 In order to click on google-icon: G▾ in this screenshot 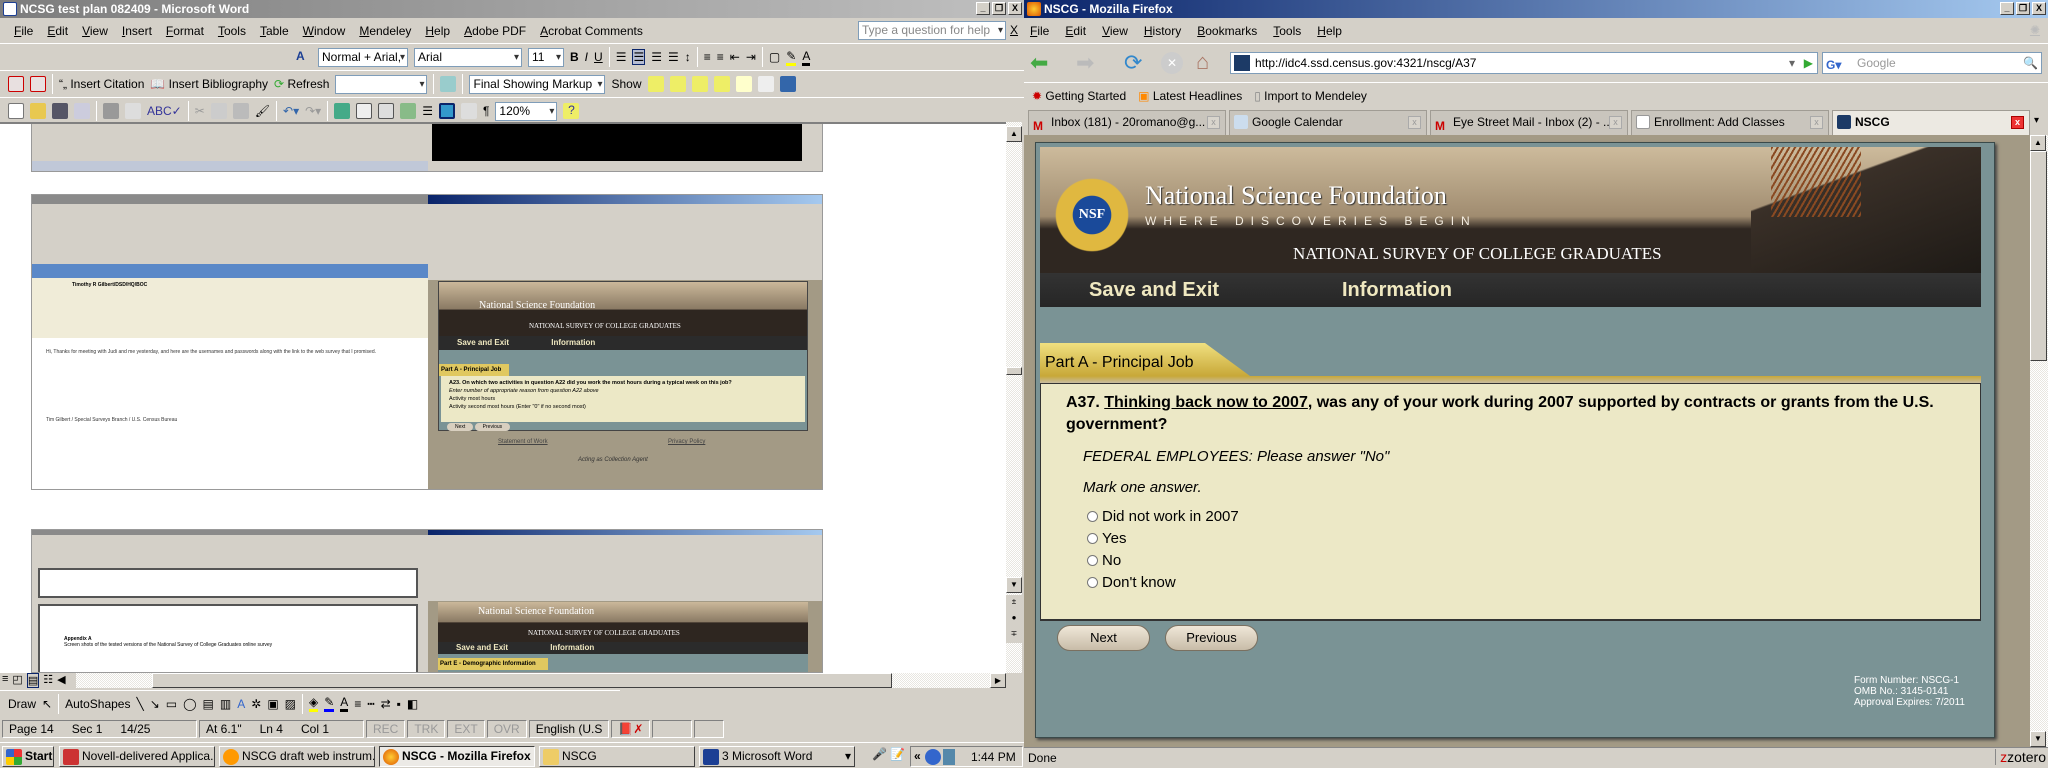, I will do `click(1833, 65)`.